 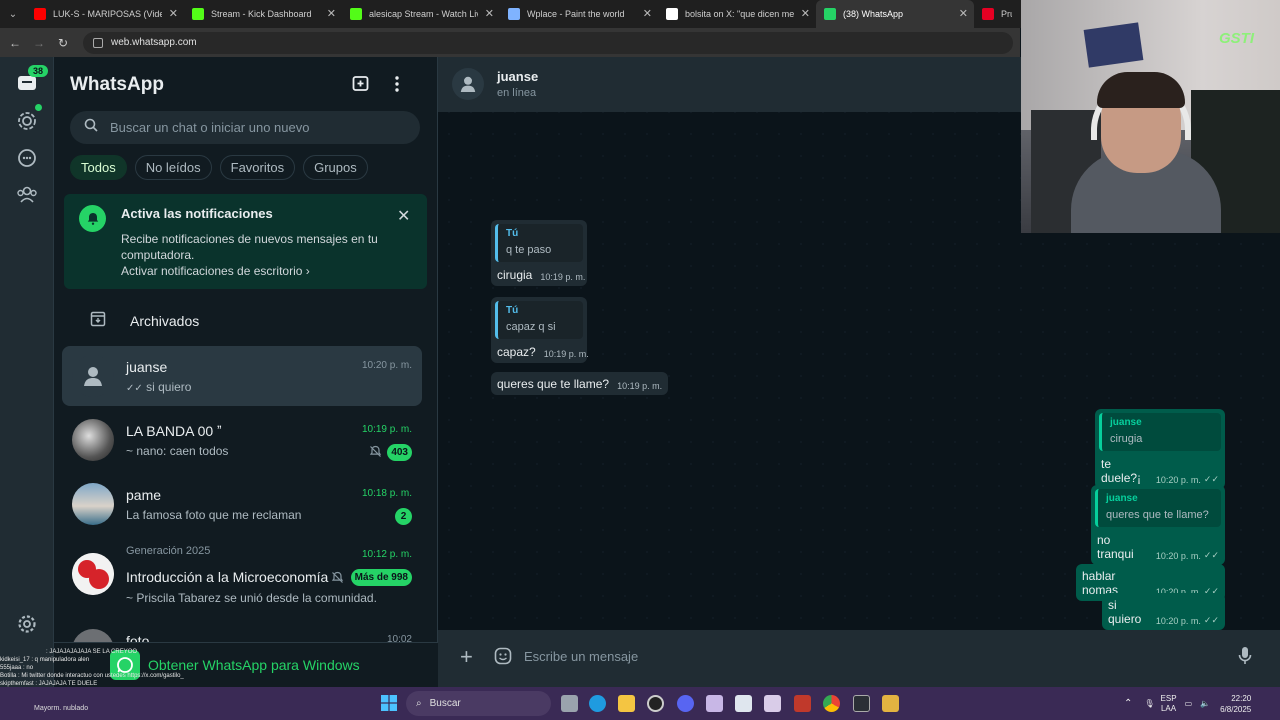 I want to click on message-bubble: Tú q te paso cirugia 10:19 p. m., so click(x=539, y=253).